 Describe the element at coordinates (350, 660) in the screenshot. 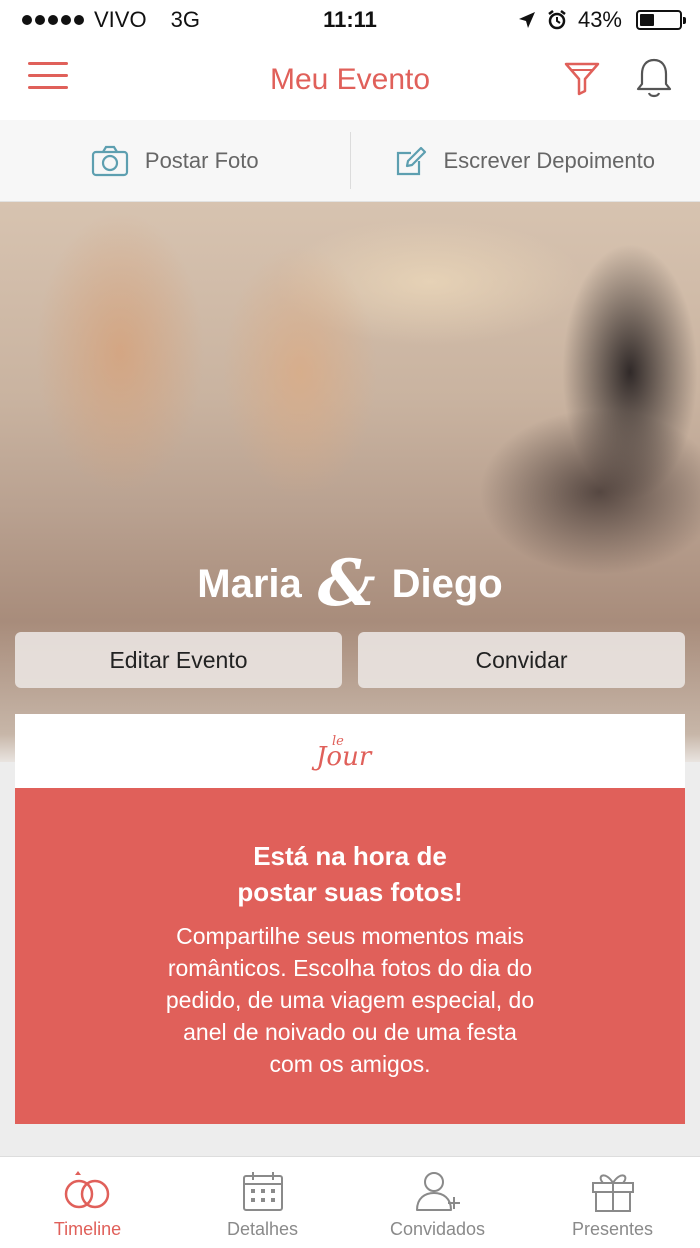

I see `hero-buttons: Editar Evento Convidar` at that location.